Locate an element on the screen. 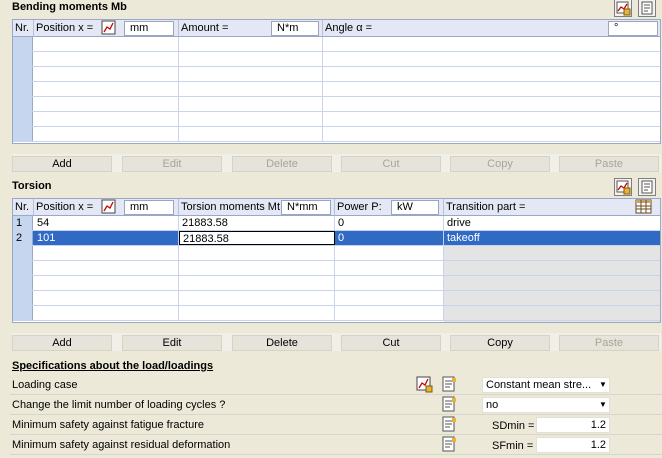 This screenshot has height=458, width=662. sfmin-input: 1.2 is located at coordinates (573, 445).